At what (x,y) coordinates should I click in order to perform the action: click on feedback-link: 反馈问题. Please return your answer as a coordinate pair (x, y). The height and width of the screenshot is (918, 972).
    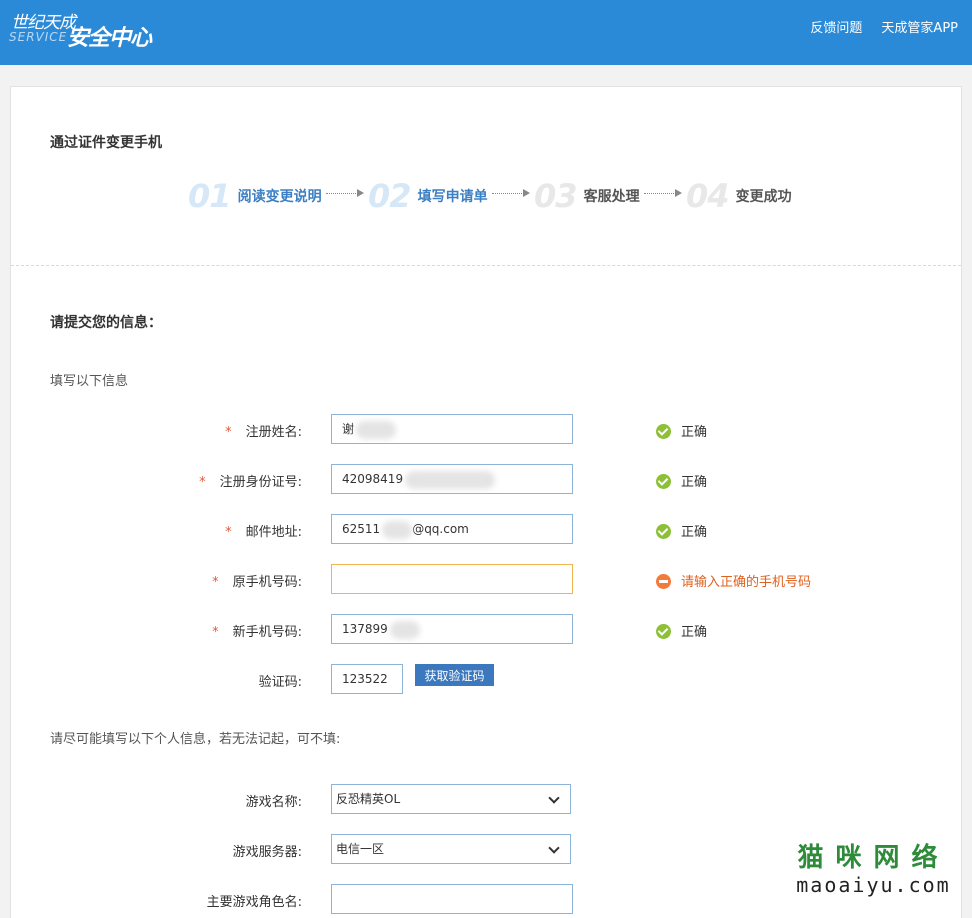
    Looking at the image, I should click on (836, 26).